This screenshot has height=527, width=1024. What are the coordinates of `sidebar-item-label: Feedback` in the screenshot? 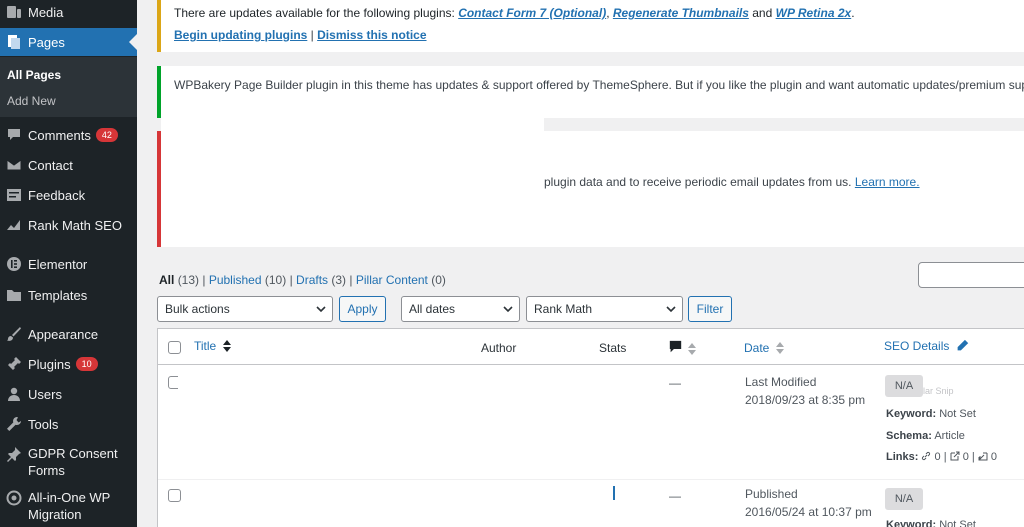 It's located at (57, 195).